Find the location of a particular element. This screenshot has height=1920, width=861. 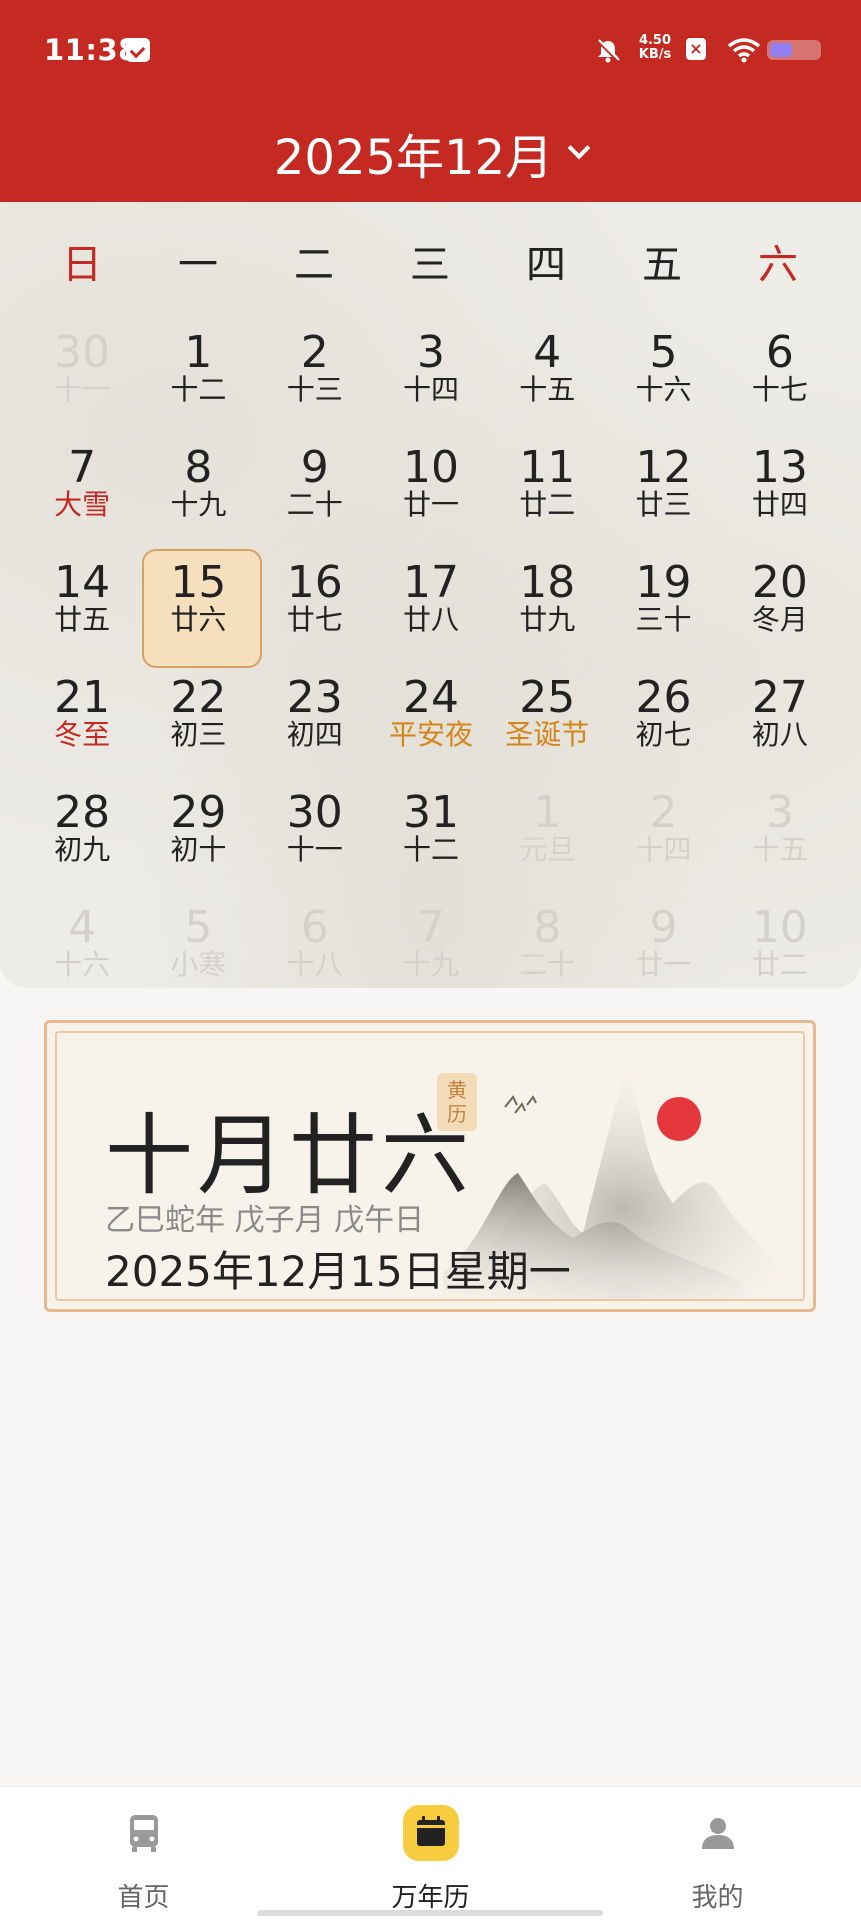

day-cell: 6 十七 is located at coordinates (780, 376).